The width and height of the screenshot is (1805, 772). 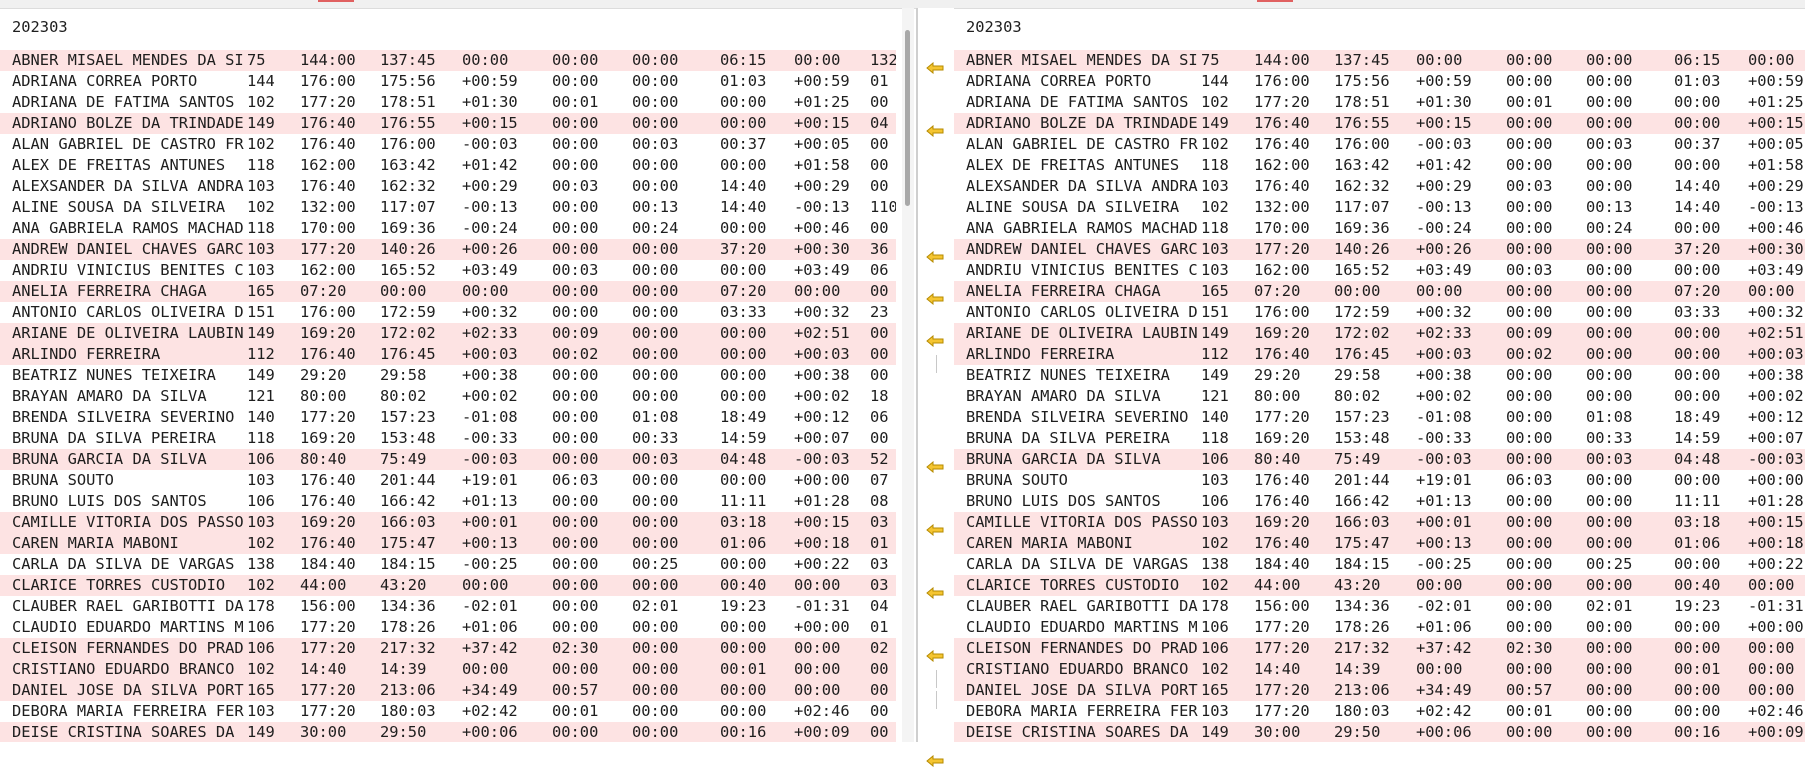 I want to click on employee-name: ALINE SOUSA DA SILVEIRA, so click(x=1073, y=207).